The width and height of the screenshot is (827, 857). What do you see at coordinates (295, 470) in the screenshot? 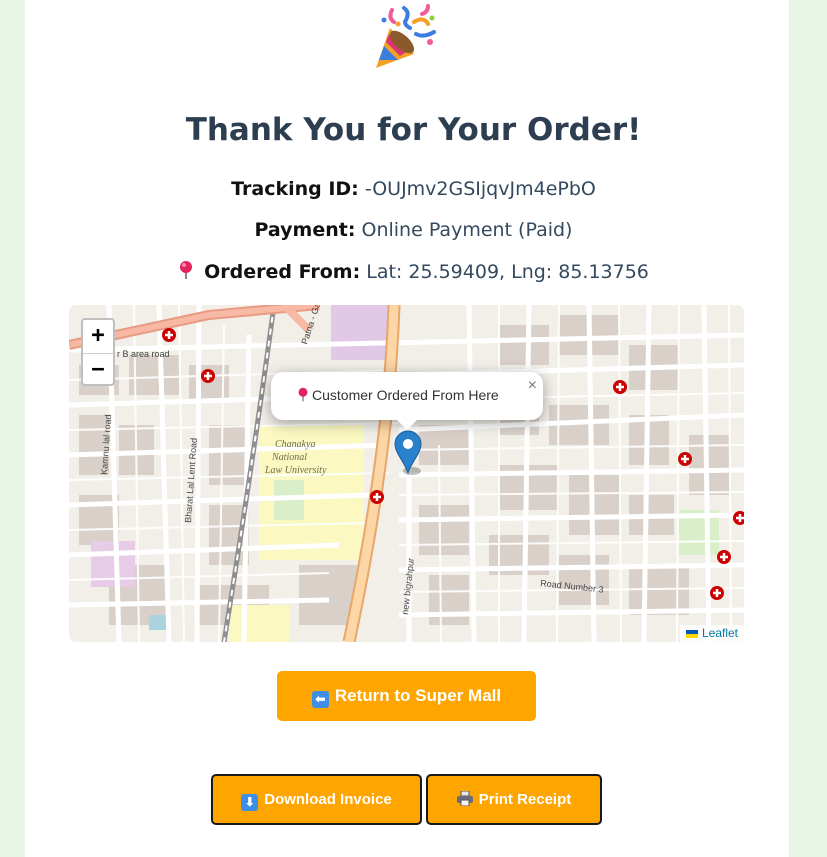
I see `map-label-university-3: Law University` at bounding box center [295, 470].